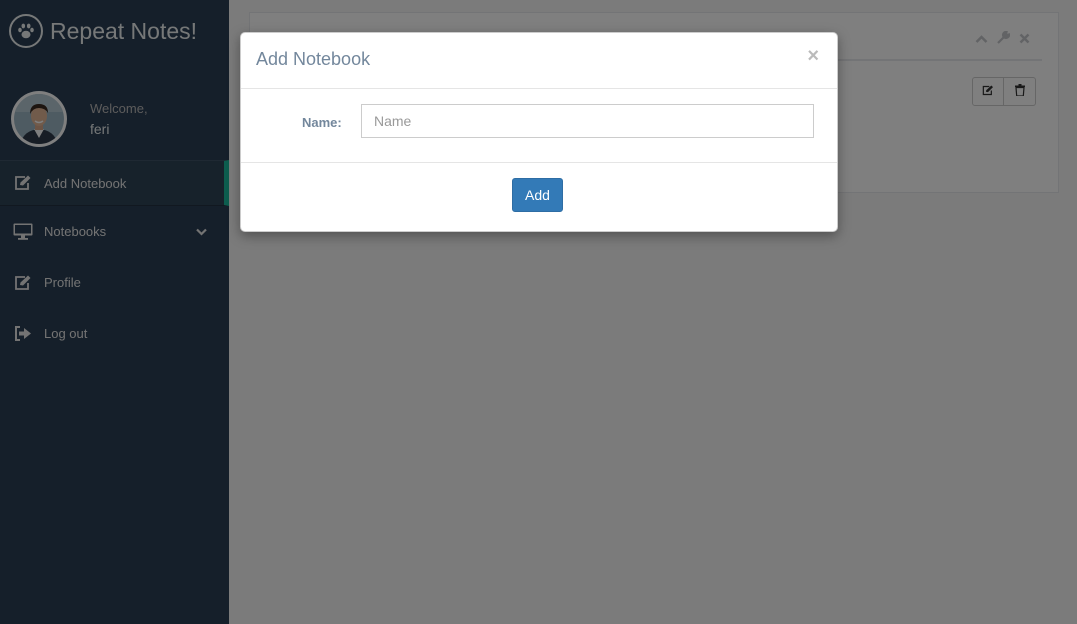 This screenshot has height=624, width=1077. Describe the element at coordinates (813, 56) in the screenshot. I see `close-button: ×` at that location.